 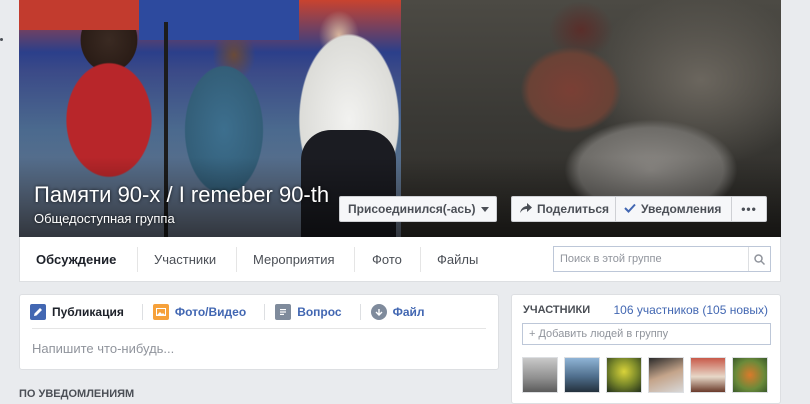 I want to click on tab-photos: Фото, so click(x=387, y=259).